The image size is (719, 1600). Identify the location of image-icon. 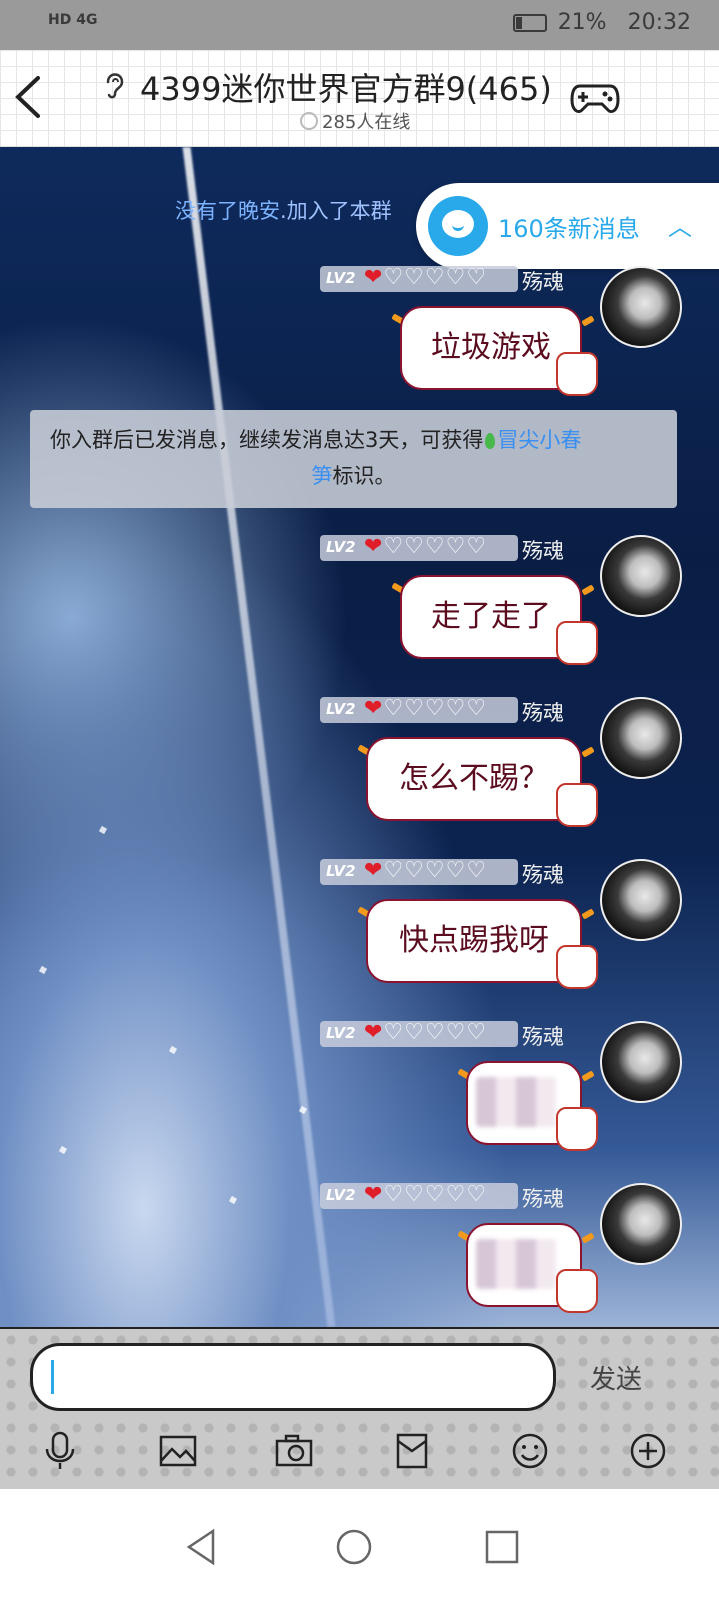
(178, 1451).